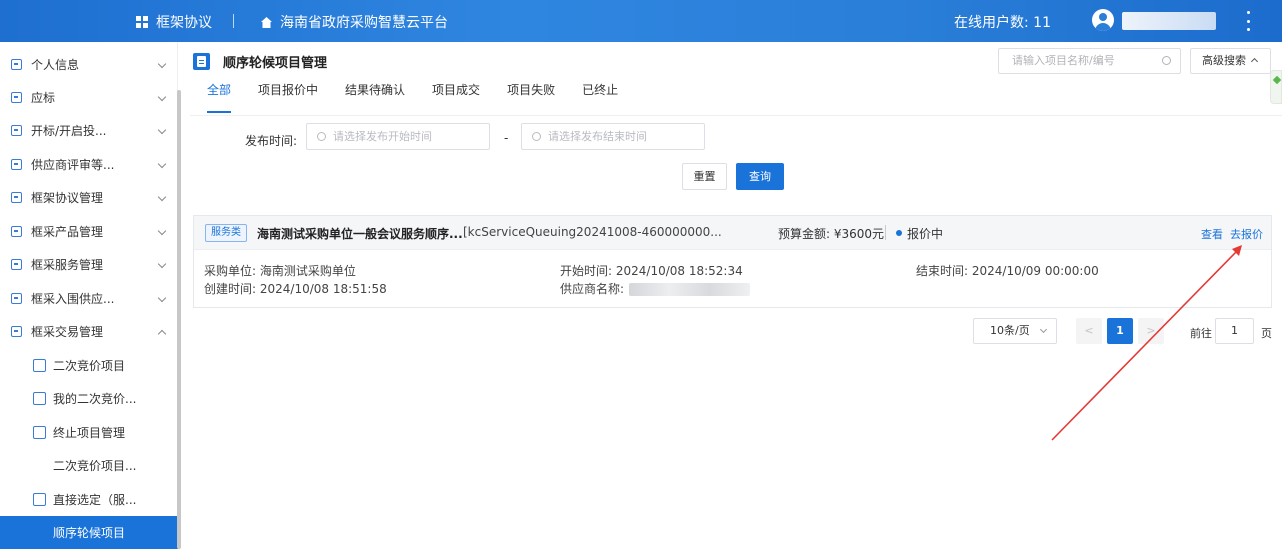 This screenshot has height=549, width=1282. Describe the element at coordinates (67, 332) in the screenshot. I see `sidebar-item-label: 框采交易管理` at that location.